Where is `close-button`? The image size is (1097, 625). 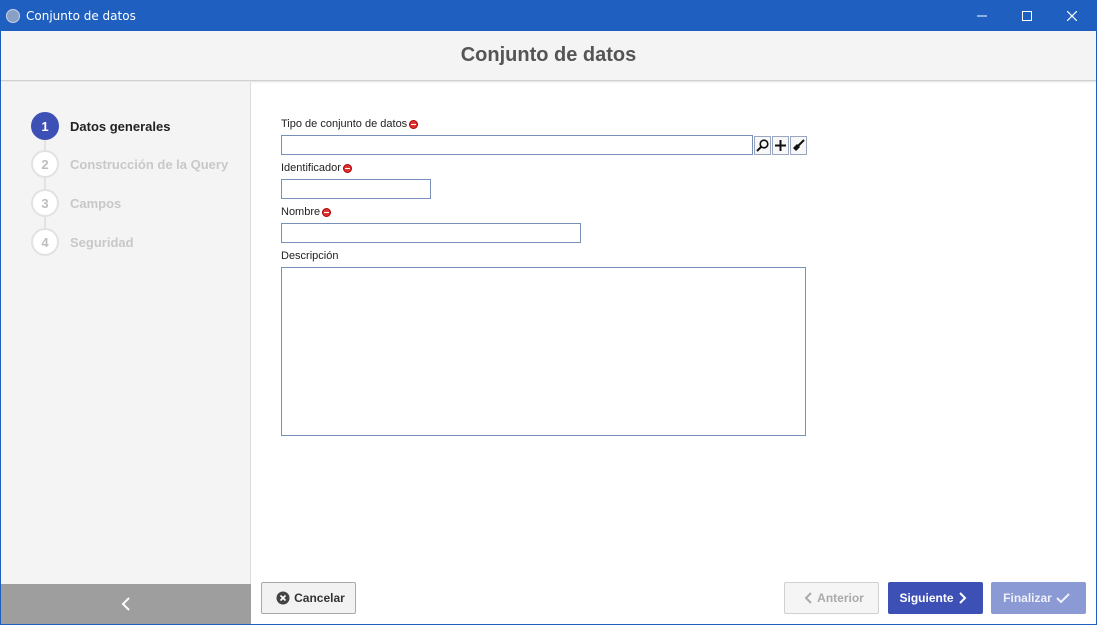 close-button is located at coordinates (1072, 15).